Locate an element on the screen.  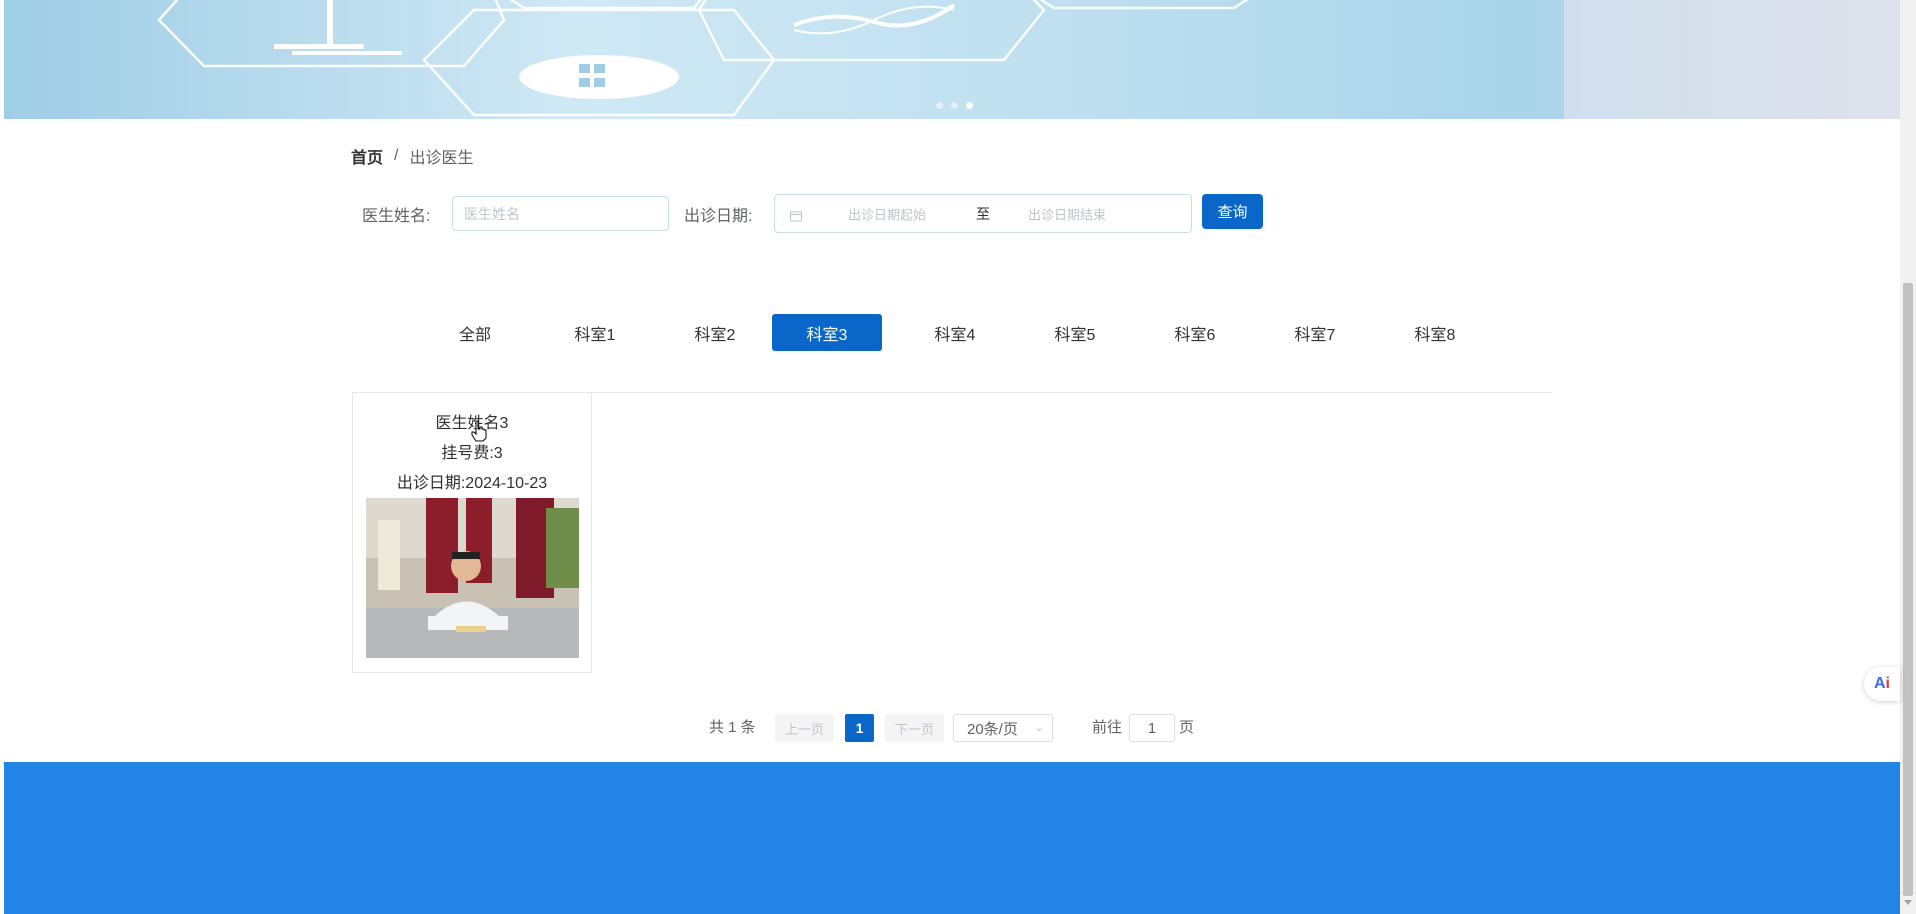
vertical-scrollbar is located at coordinates (1908, 457).